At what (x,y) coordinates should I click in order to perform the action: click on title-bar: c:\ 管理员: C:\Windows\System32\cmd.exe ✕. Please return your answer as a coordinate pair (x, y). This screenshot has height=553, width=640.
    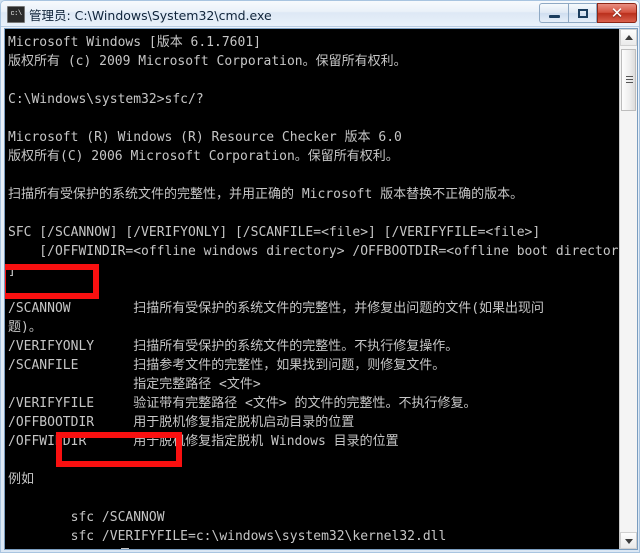
    Looking at the image, I should click on (320, 14).